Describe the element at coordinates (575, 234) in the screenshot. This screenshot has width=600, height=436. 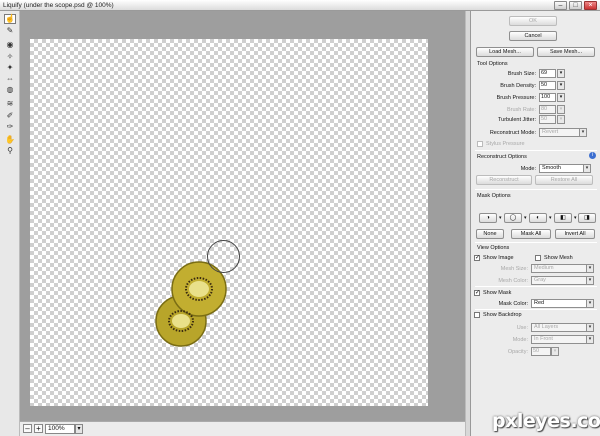
I see `invert-all-button: Invert All` at that location.